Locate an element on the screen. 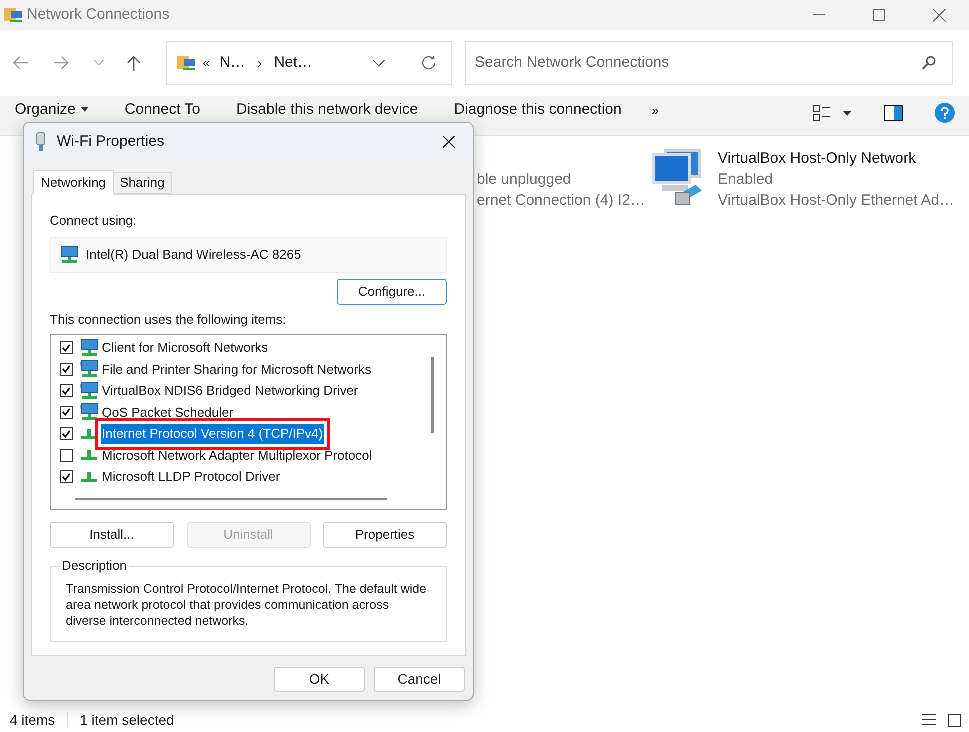 The width and height of the screenshot is (969, 732). dialog-tab: Networking is located at coordinates (73, 182).